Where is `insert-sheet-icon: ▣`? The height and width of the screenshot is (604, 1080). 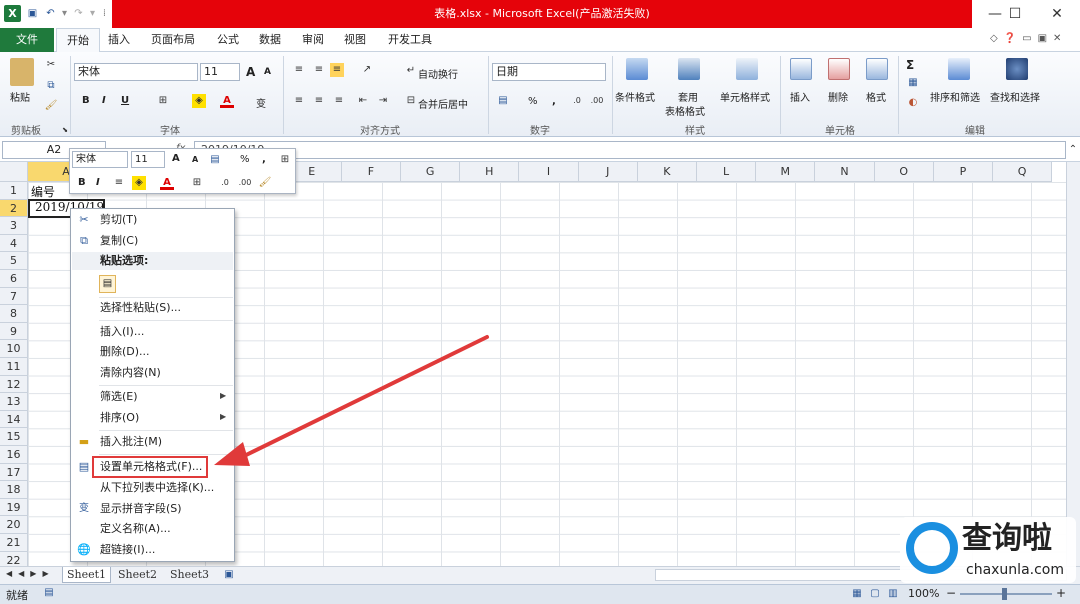 insert-sheet-icon: ▣ is located at coordinates (229, 575).